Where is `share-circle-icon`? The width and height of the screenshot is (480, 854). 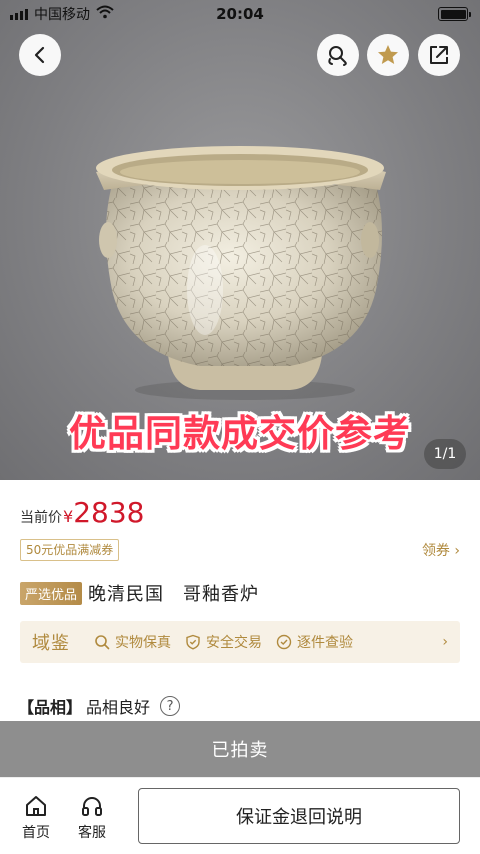 share-circle-icon is located at coordinates (337, 56).